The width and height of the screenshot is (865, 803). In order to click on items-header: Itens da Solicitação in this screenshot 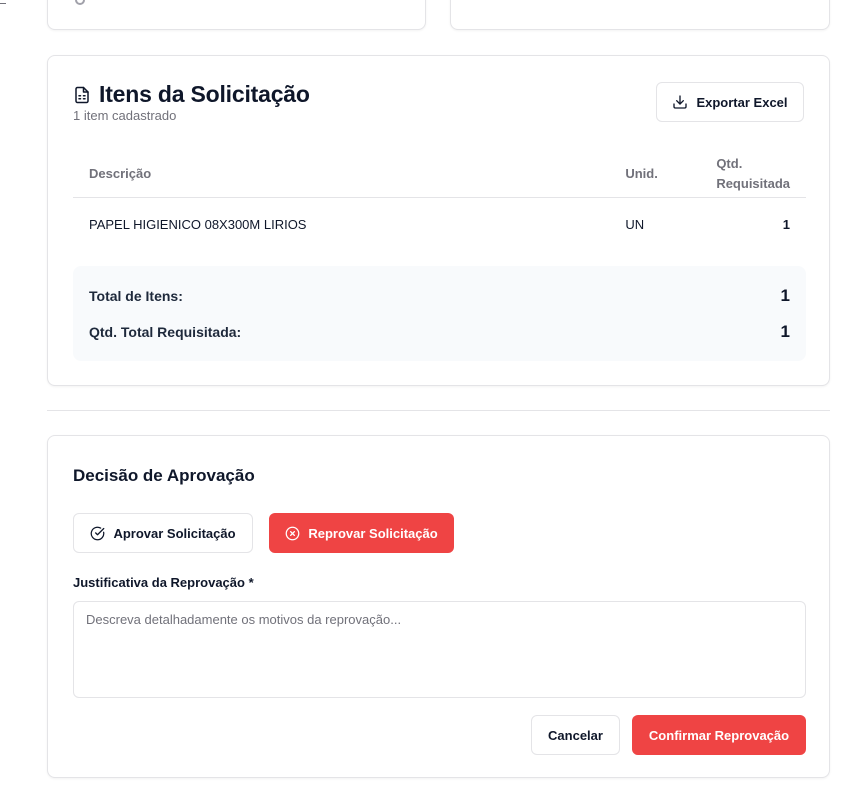, I will do `click(191, 94)`.